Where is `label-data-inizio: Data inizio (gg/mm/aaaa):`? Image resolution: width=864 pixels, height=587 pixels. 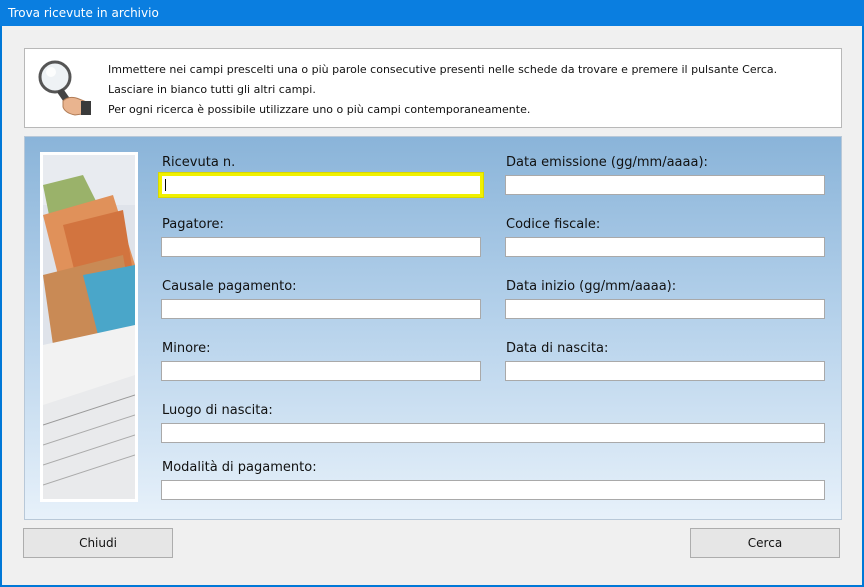
label-data-inizio: Data inizio (gg/mm/aaaa): is located at coordinates (591, 286).